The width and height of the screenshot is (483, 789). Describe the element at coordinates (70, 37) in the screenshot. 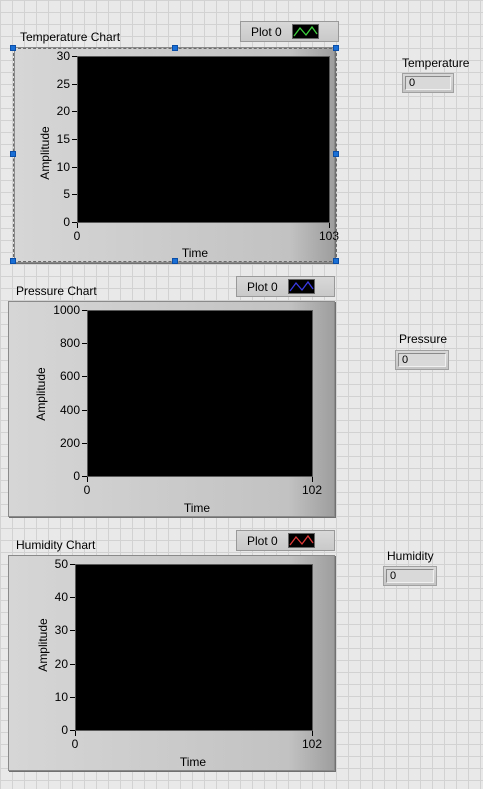

I see `temperature-chart-label: Temperature Chart` at that location.